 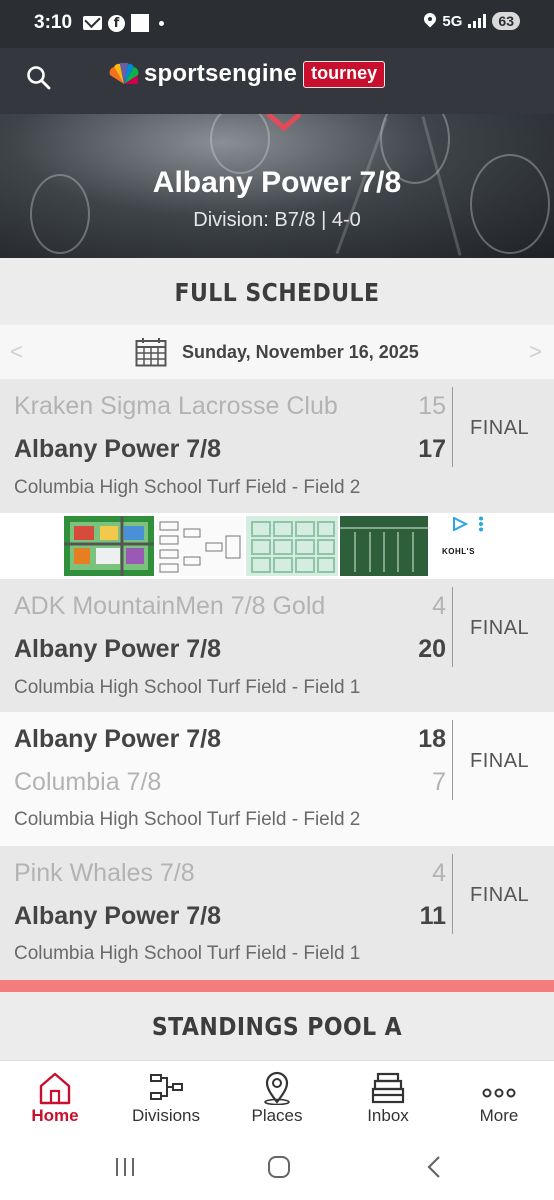 I want to click on peacock-logo-icon, so click(x=124, y=73).